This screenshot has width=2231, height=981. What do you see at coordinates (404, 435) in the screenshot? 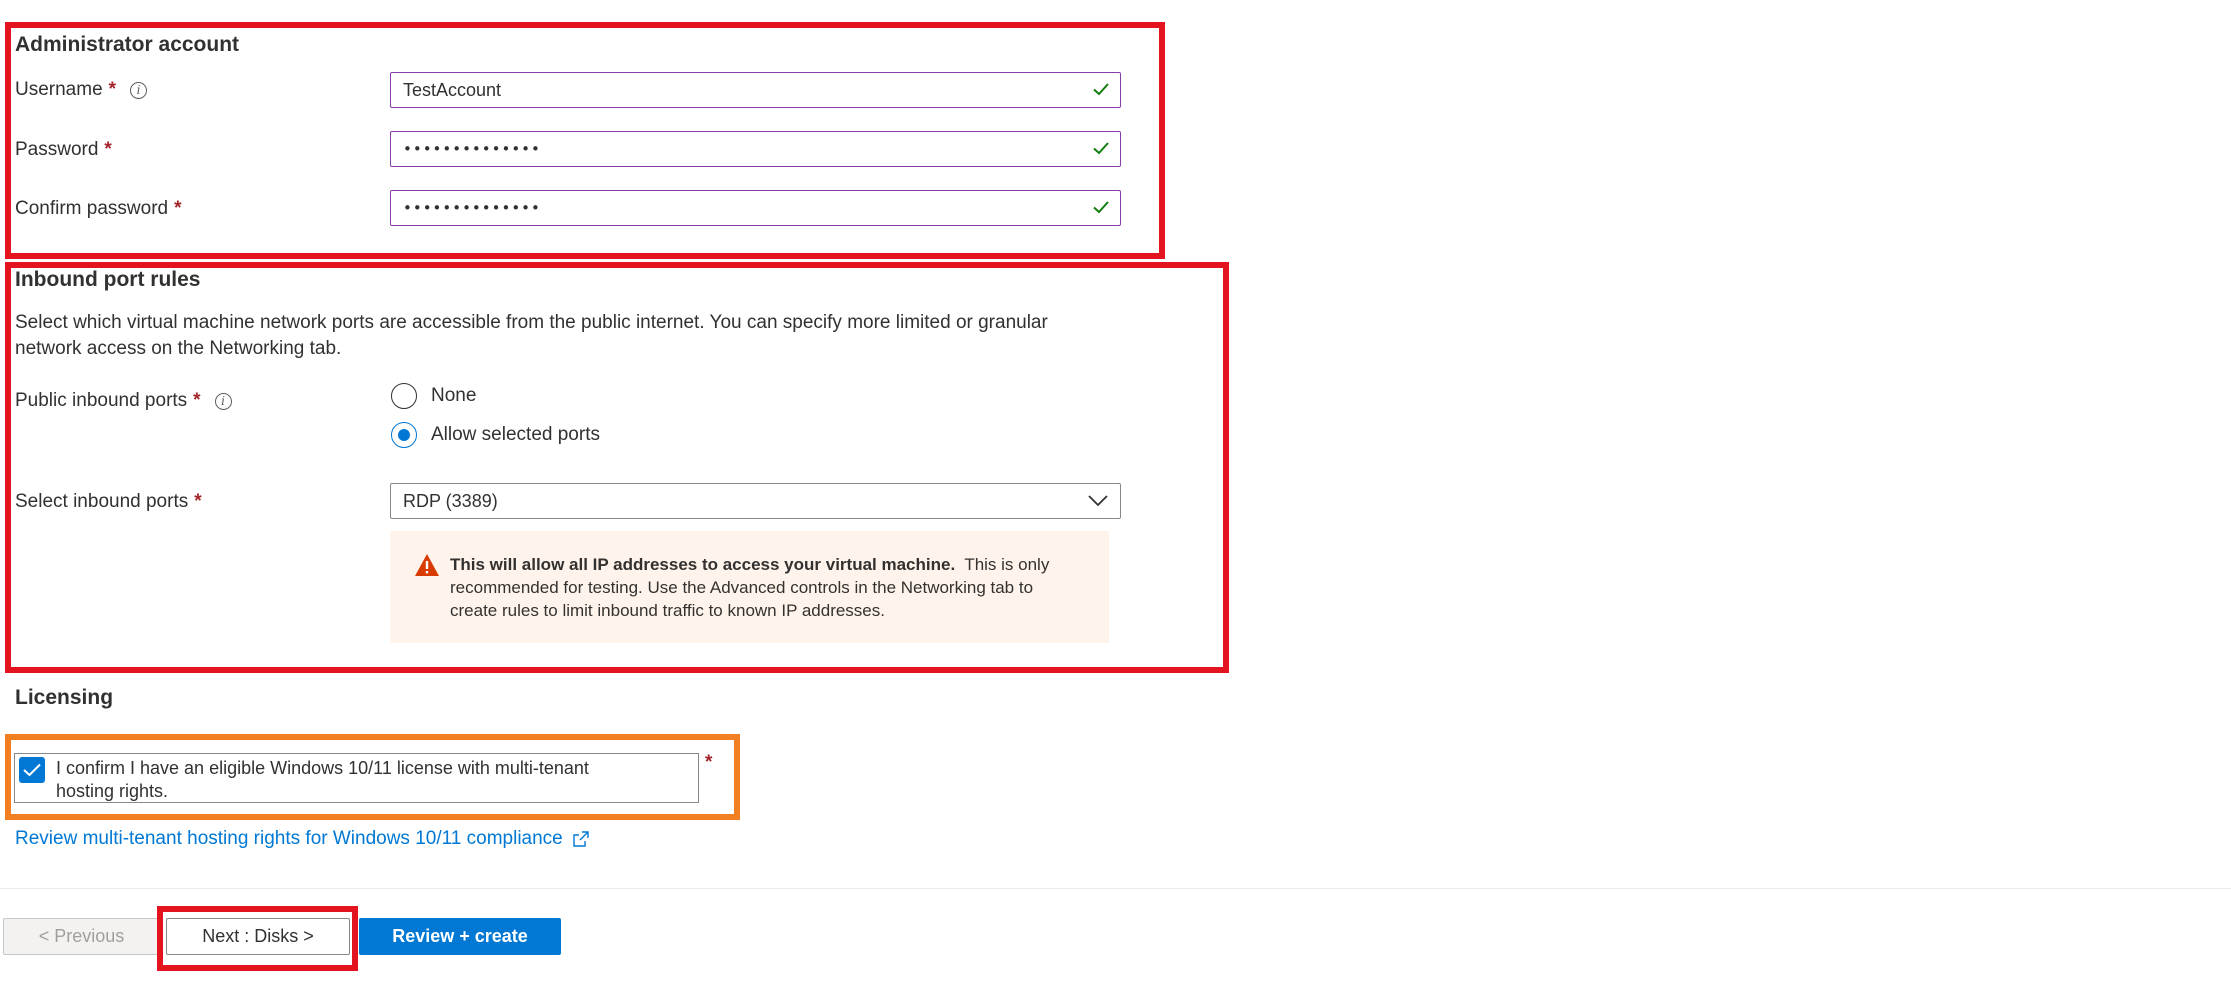
I see `radio-button-checked` at bounding box center [404, 435].